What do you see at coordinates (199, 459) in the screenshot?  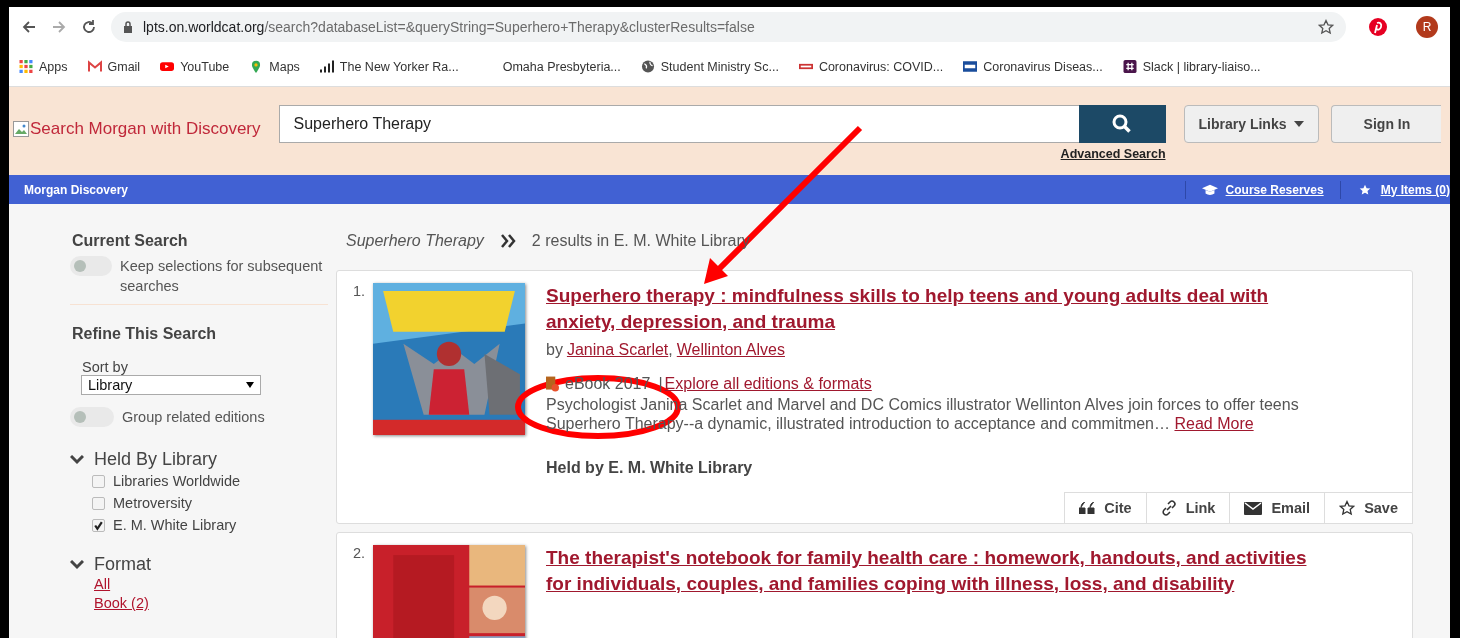 I see `facet-header: Held By Library` at bounding box center [199, 459].